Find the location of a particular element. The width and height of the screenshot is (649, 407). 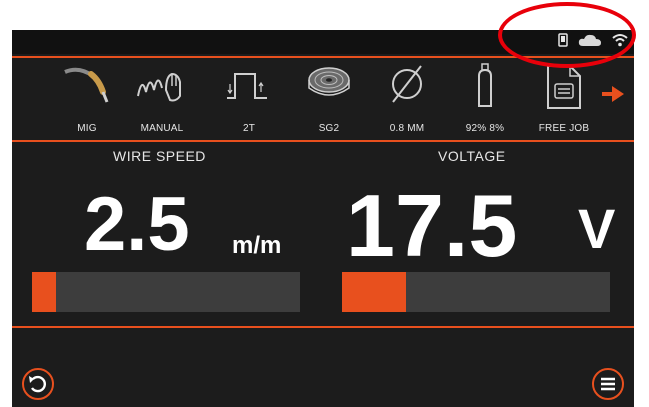

menu-button is located at coordinates (608, 384).